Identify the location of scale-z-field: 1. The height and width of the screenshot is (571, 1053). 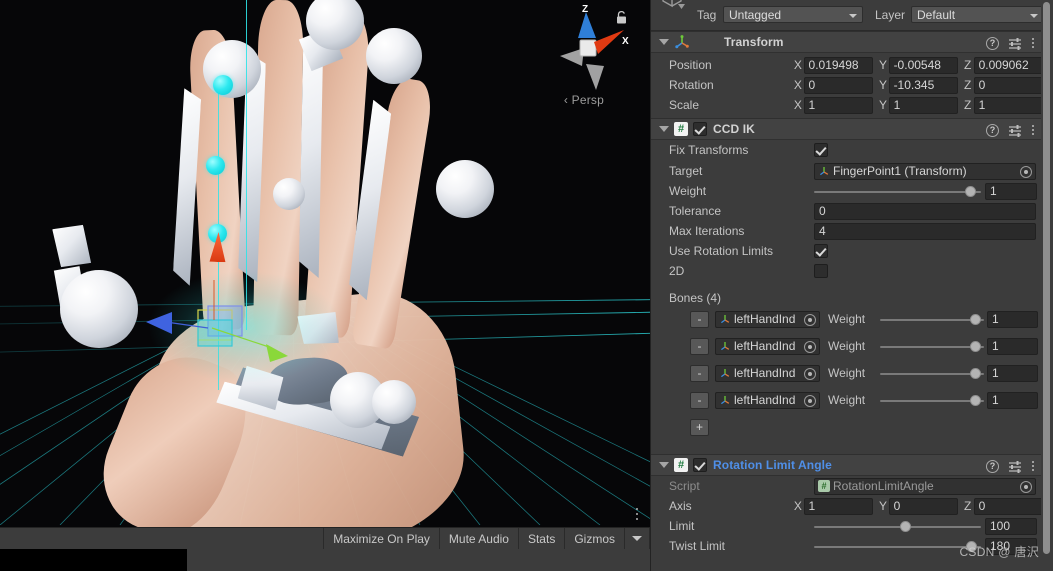
(1008, 105).